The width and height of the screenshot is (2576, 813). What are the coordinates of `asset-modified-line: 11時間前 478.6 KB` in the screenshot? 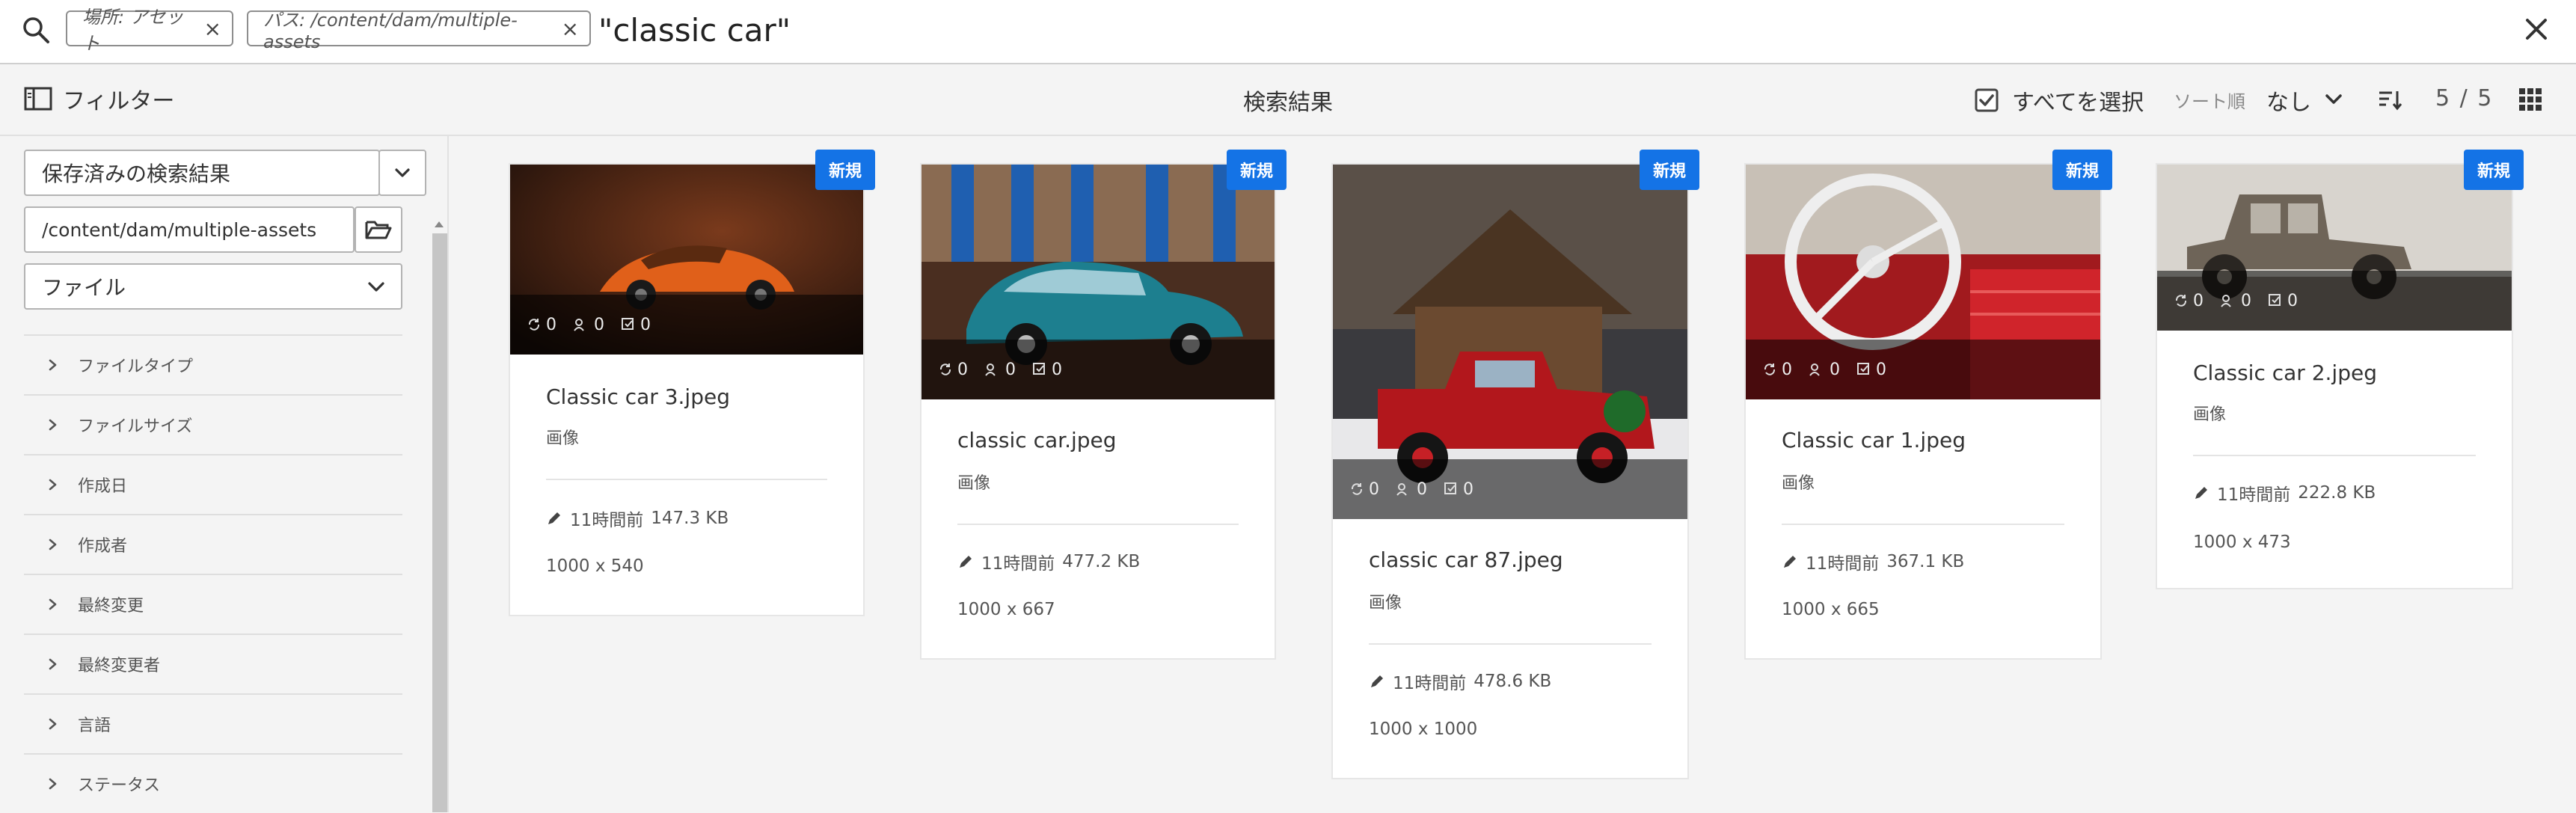 It's located at (1460, 682).